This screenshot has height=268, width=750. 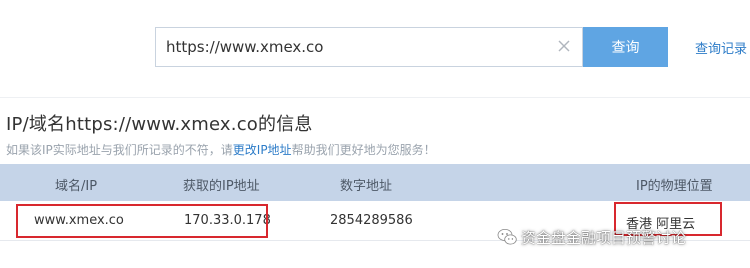 I want to click on table-header: 域名/IP 获取的IP地址 数字地址 IP的物理位置, so click(x=375, y=182).